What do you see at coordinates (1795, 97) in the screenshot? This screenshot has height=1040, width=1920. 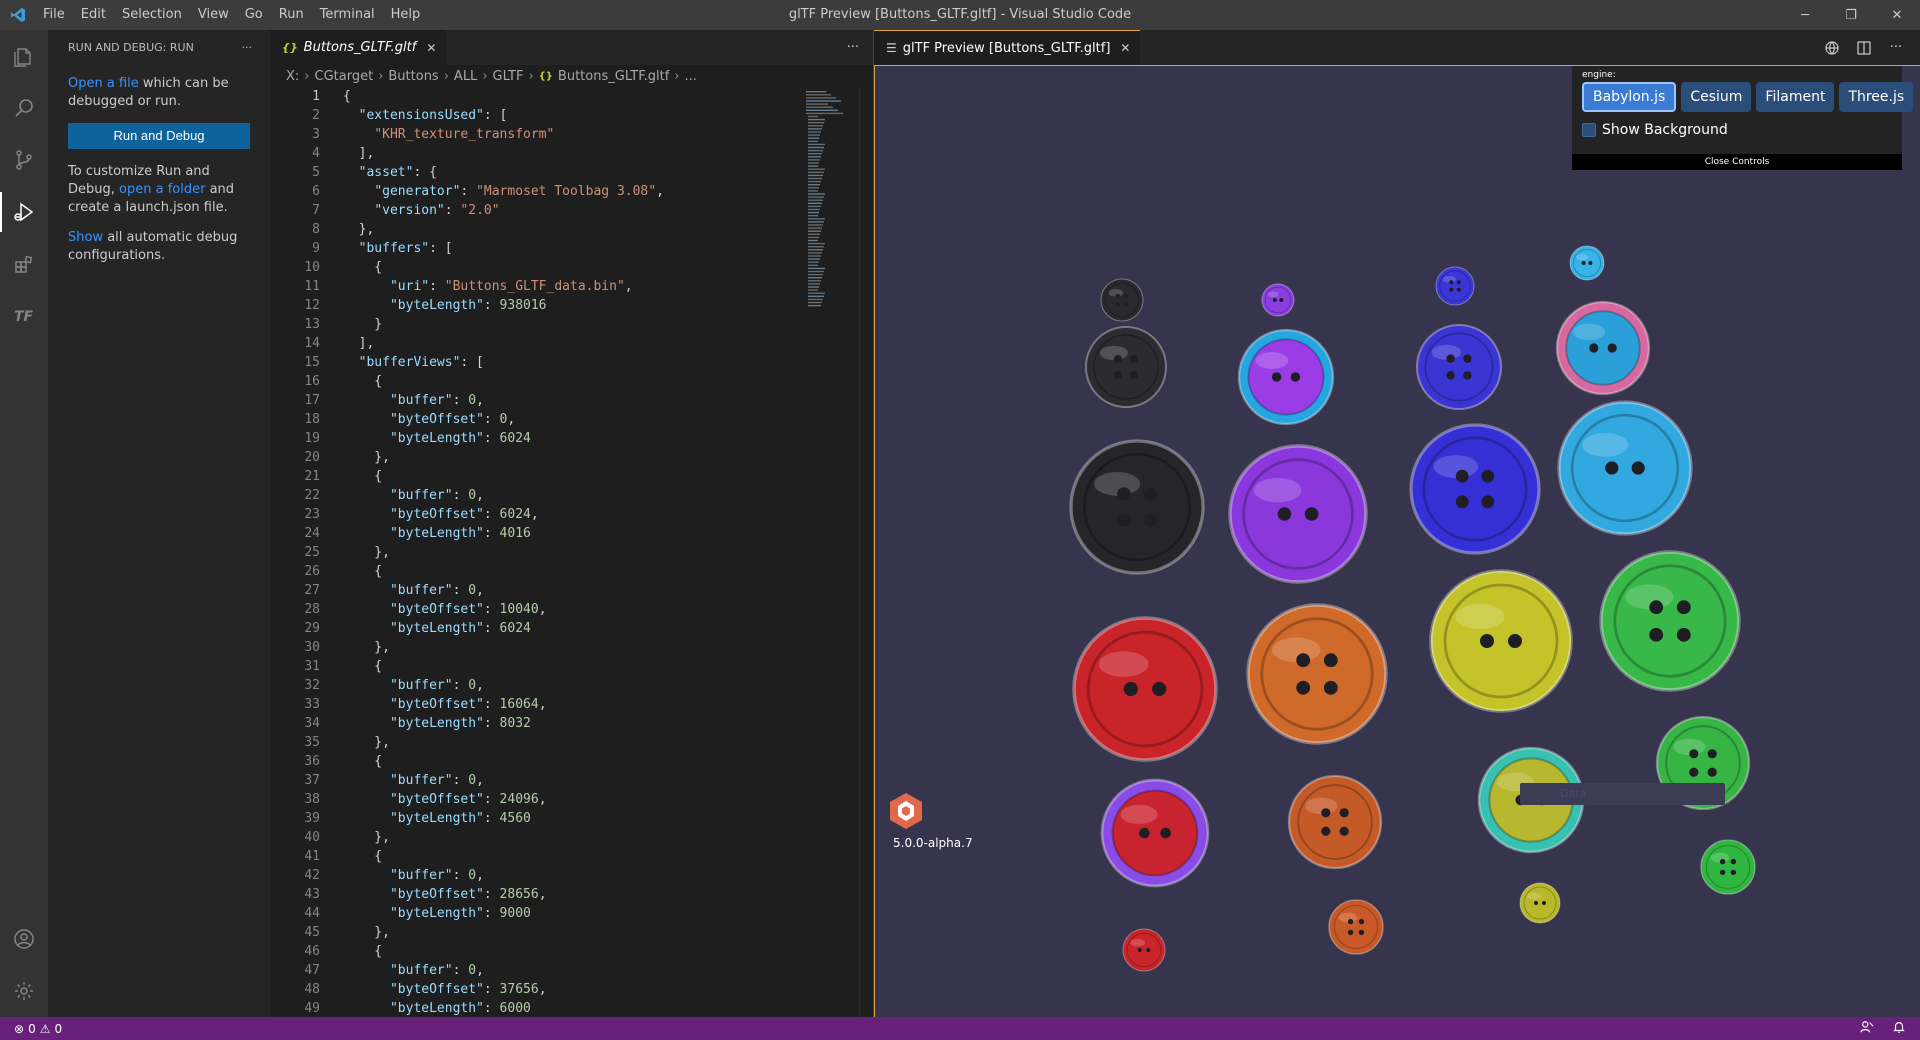 I see `engine-filament-button: Filament` at bounding box center [1795, 97].